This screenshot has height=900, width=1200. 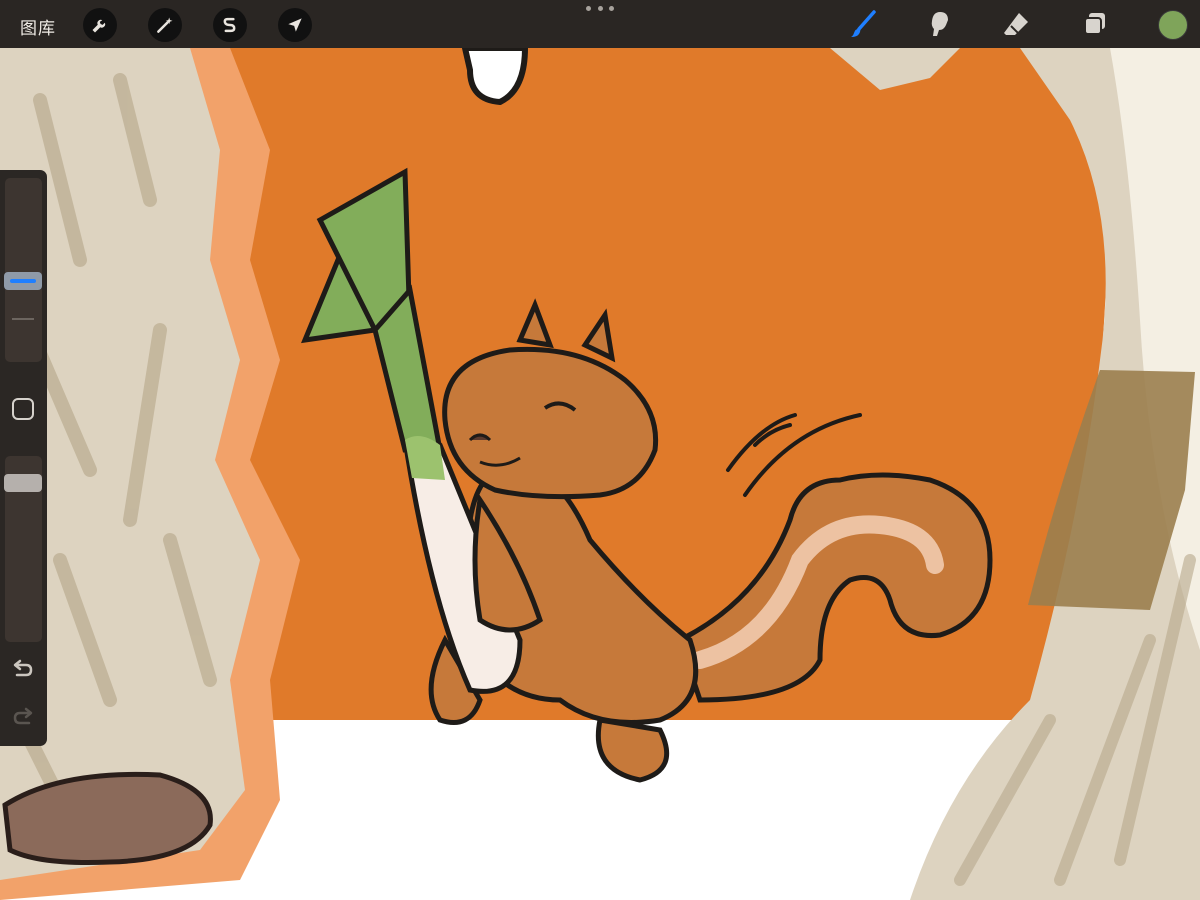 What do you see at coordinates (107, 818) in the screenshot?
I see `brown-stone` at bounding box center [107, 818].